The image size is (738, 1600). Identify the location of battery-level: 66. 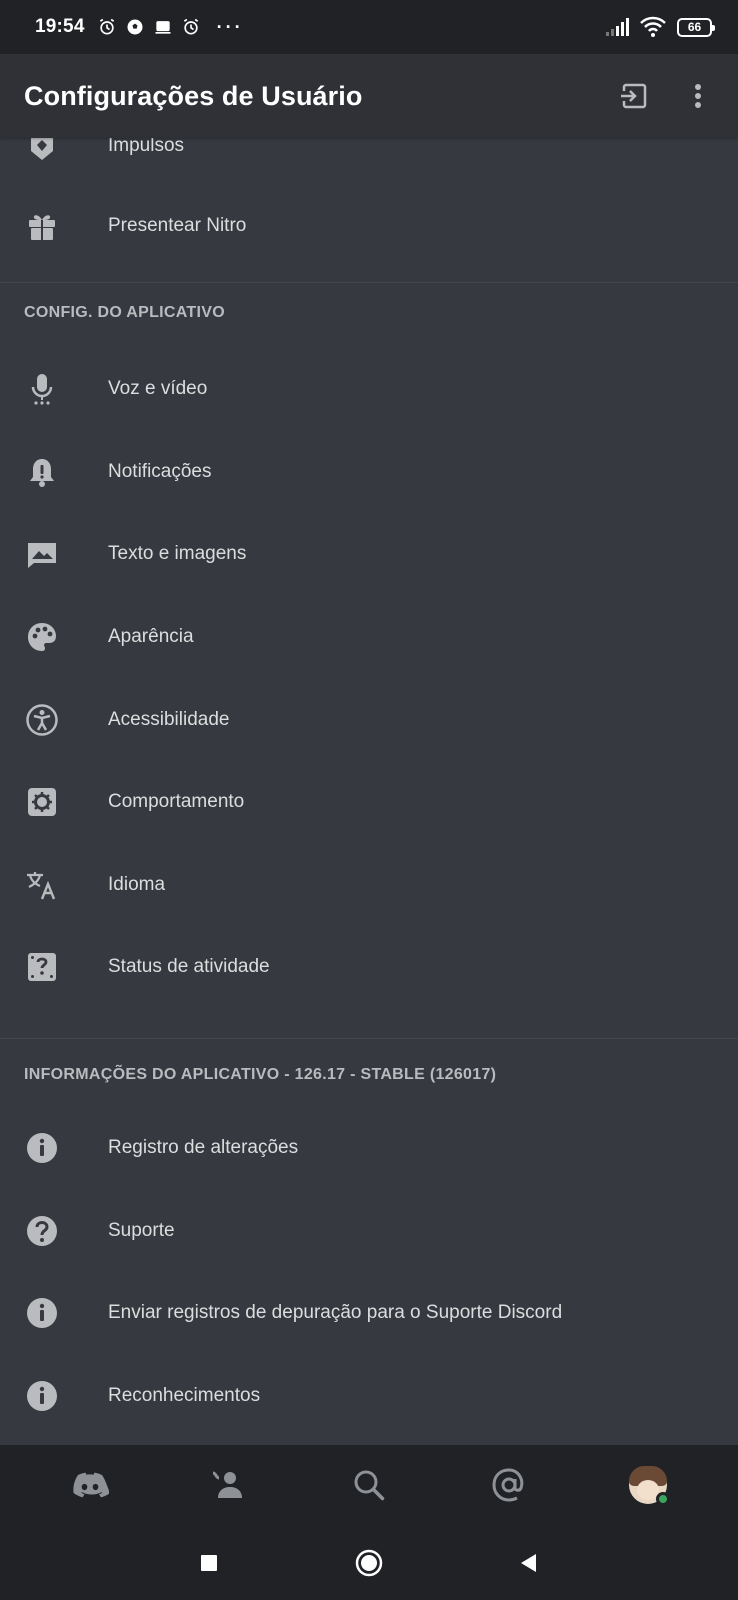
(694, 27).